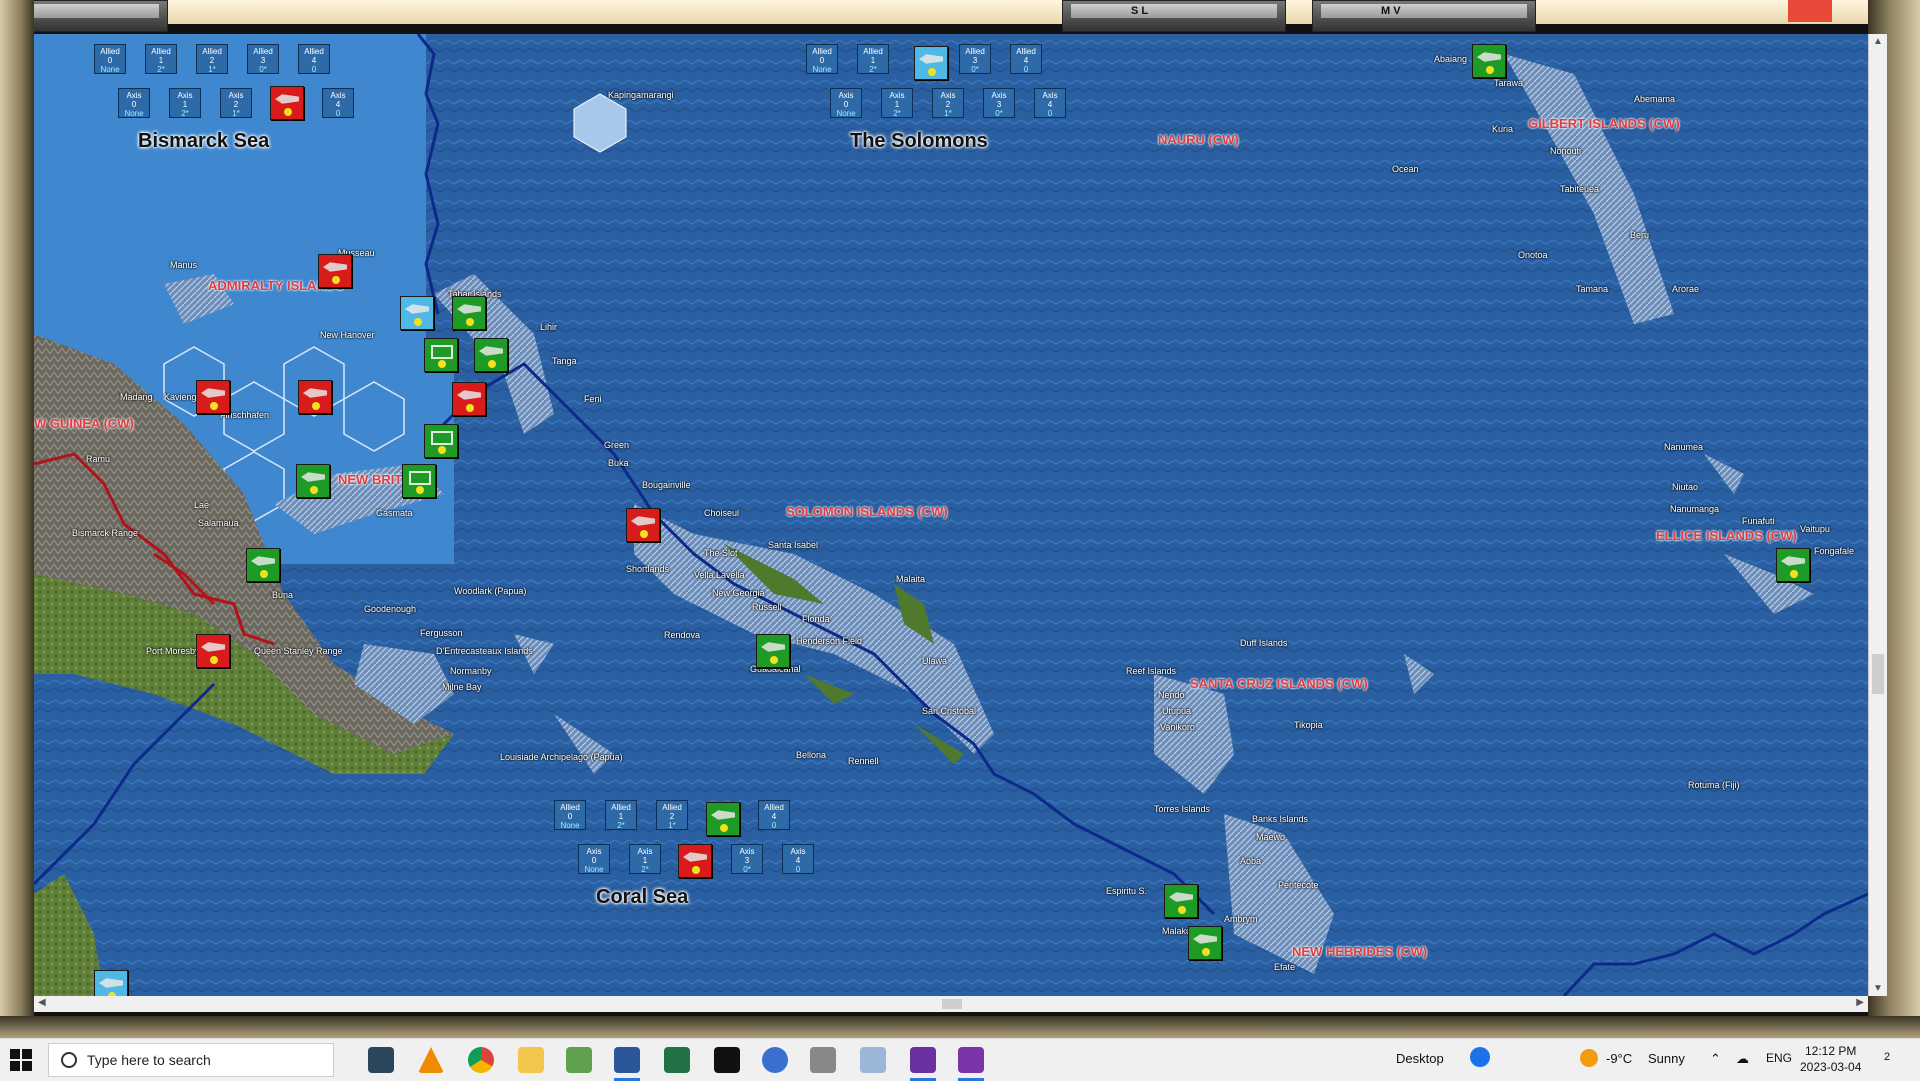 The height and width of the screenshot is (1081, 1920). I want to click on taskbar-search-box: Type here to search, so click(191, 1060).